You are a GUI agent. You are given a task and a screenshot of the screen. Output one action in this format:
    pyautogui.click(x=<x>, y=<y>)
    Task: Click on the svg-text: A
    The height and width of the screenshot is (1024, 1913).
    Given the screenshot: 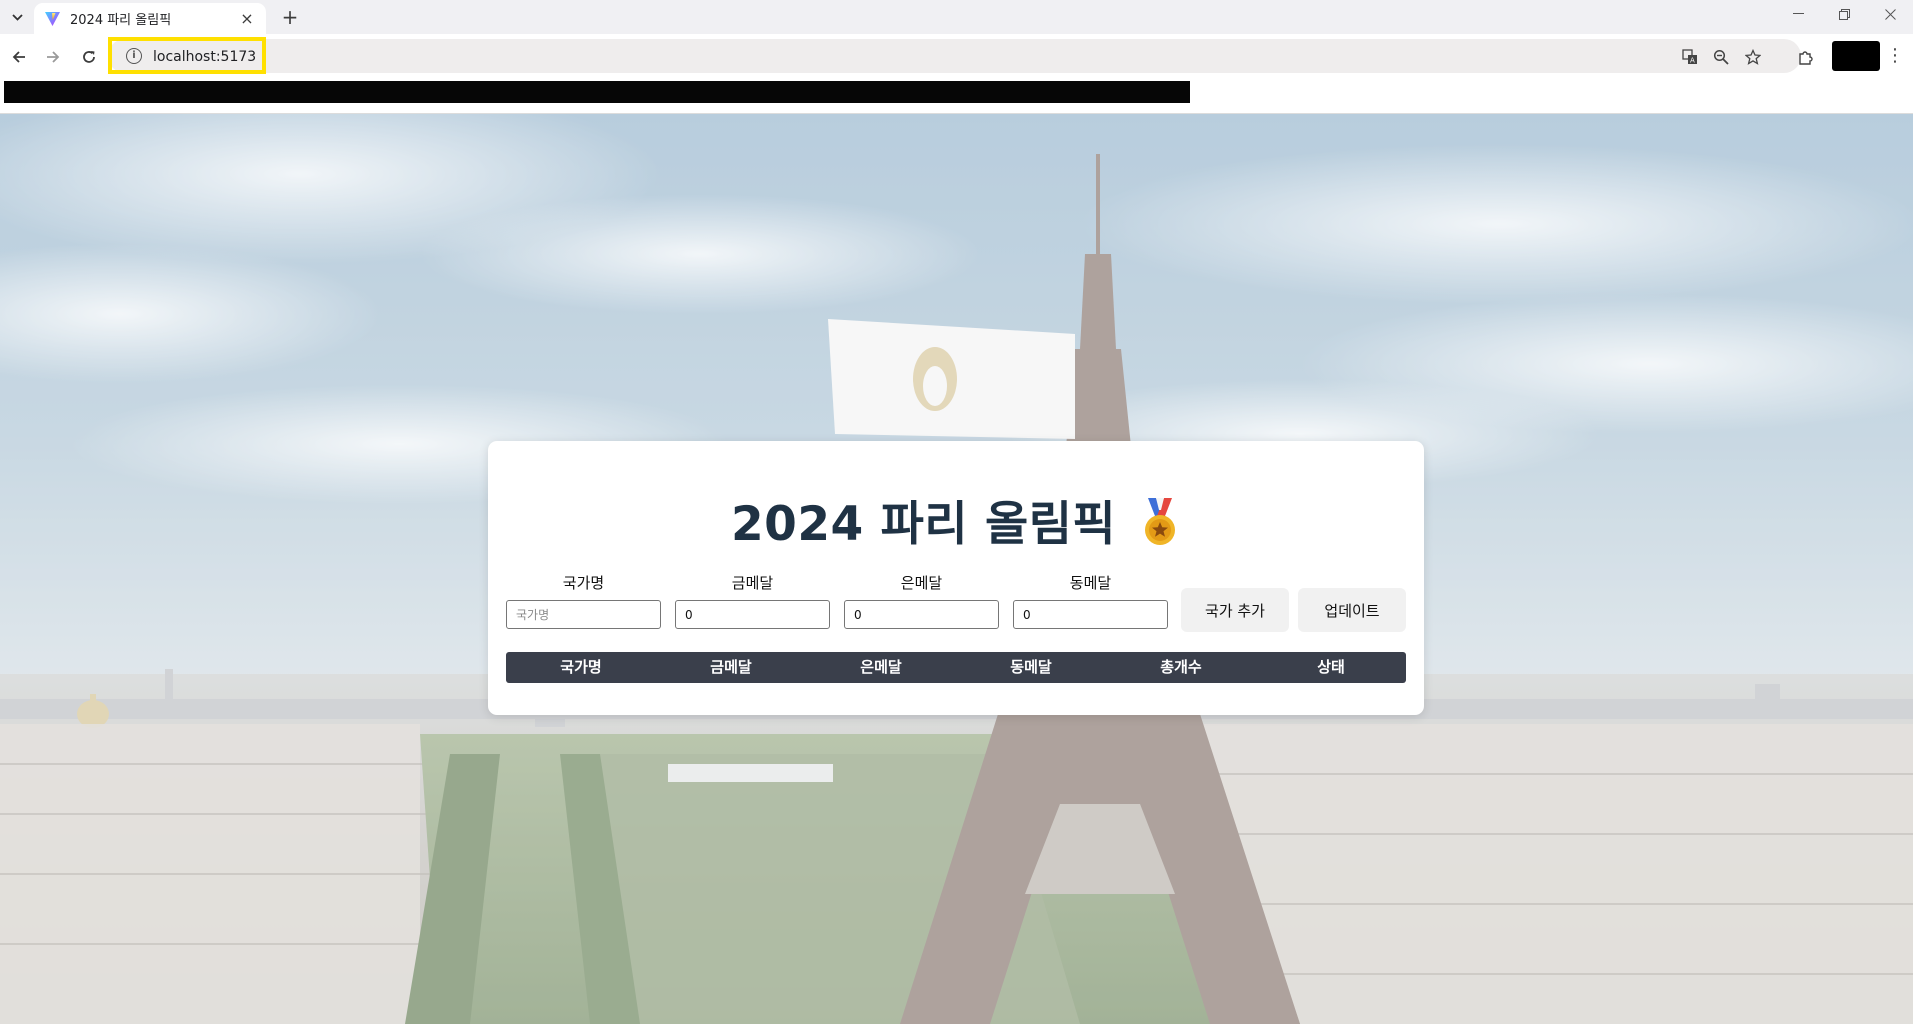 What is the action you would take?
    pyautogui.click(x=1692, y=61)
    